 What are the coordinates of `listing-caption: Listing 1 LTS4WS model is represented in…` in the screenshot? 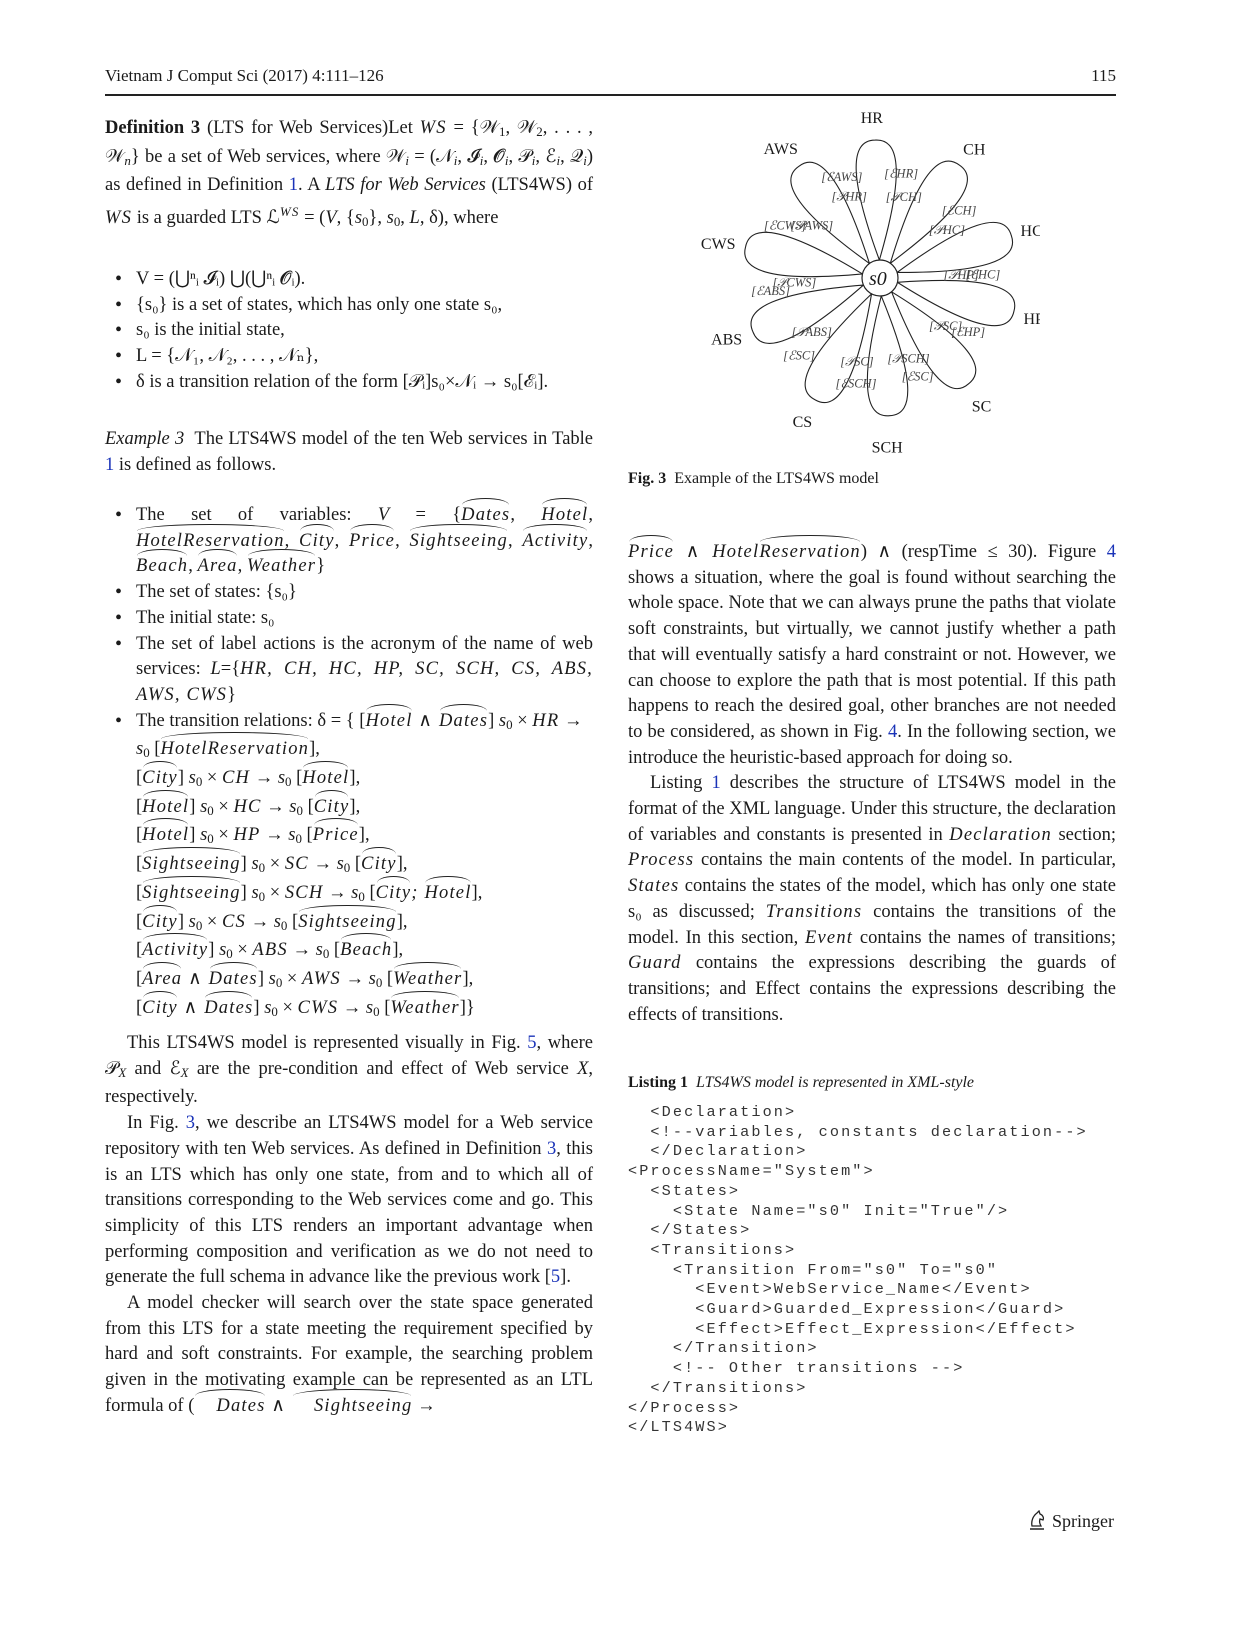 It's located at (801, 1082).